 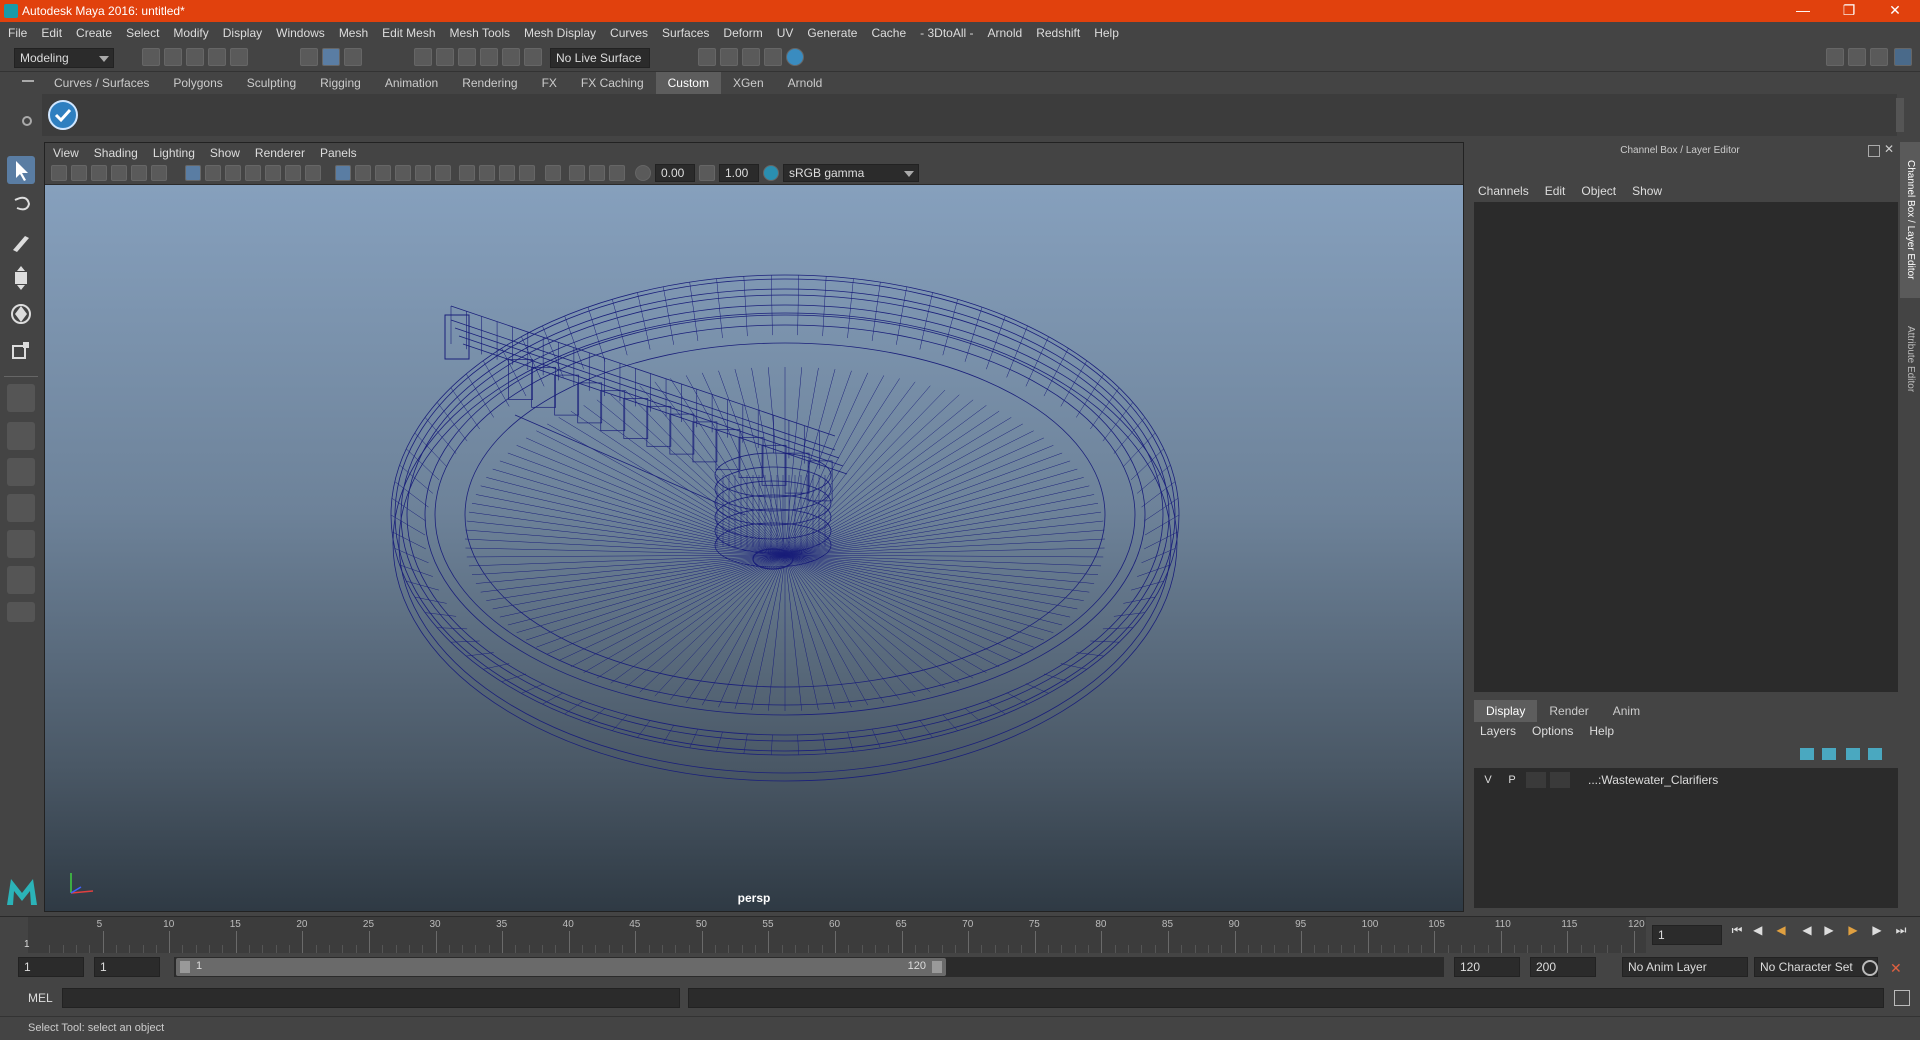 I want to click on live-surface-field: No Live Surface, so click(x=600, y=58).